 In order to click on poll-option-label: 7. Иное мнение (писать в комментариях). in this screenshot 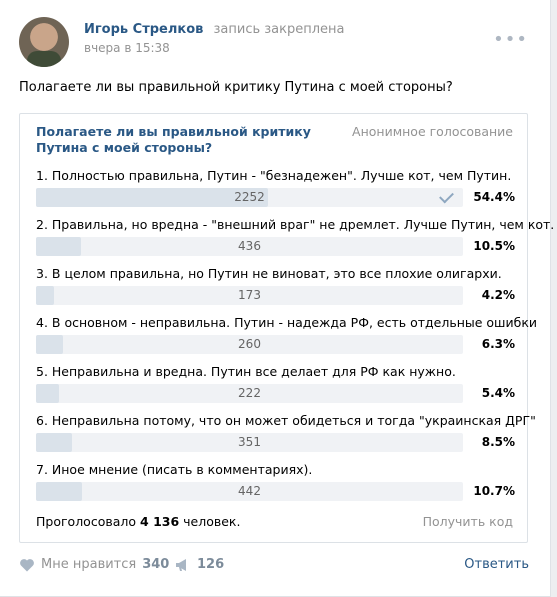, I will do `click(174, 469)`.